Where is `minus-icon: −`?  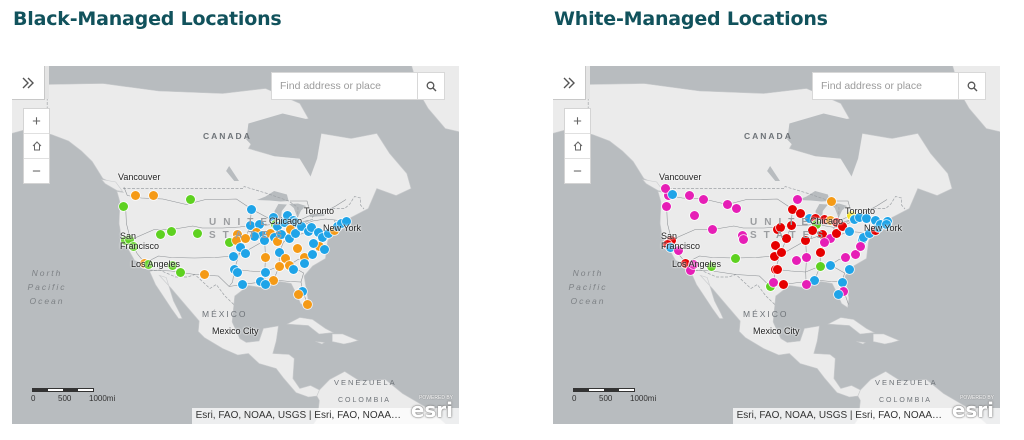
minus-icon: − is located at coordinates (36, 171).